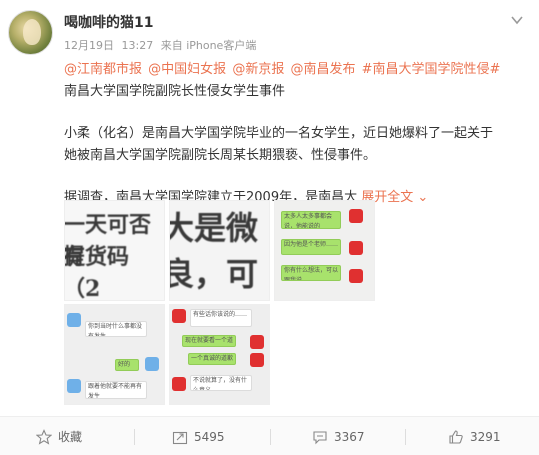  What do you see at coordinates (175, 91) in the screenshot?
I see `post-headline: 南昌大学国学院副院长性侵女学生事件` at bounding box center [175, 91].